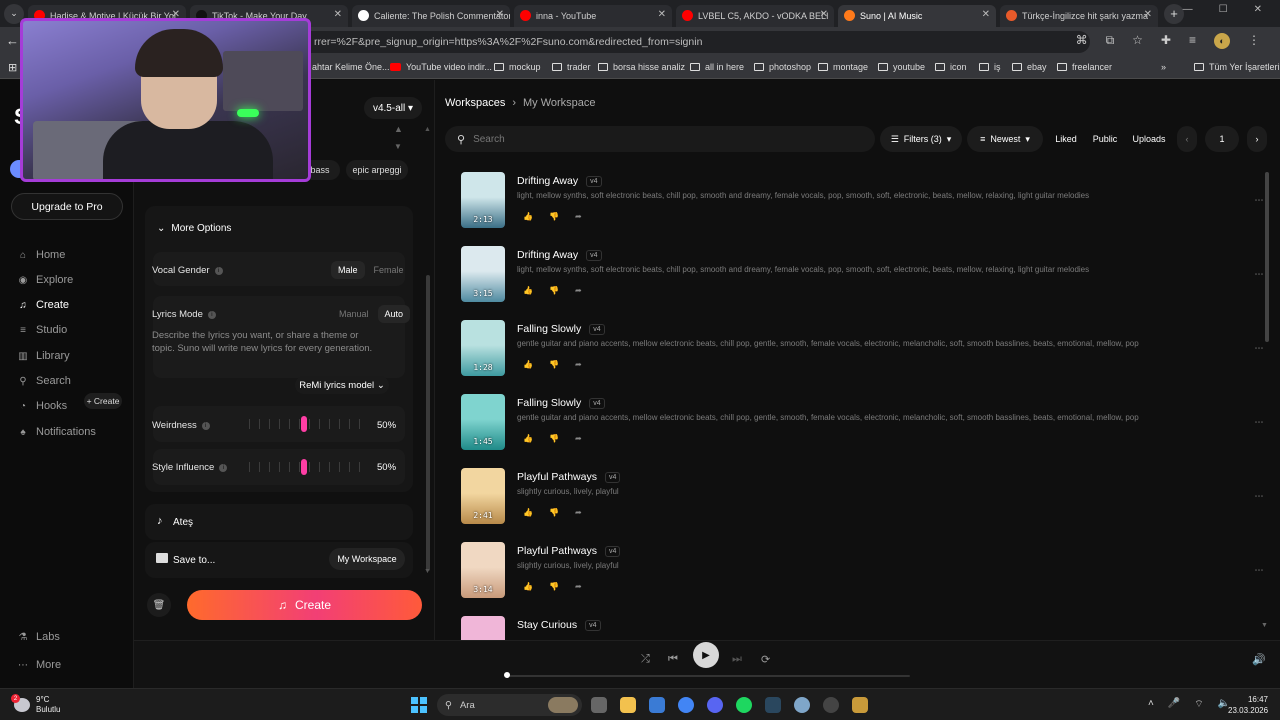 The height and width of the screenshot is (720, 1280). I want to click on bookmark-item: montage, so click(843, 67).